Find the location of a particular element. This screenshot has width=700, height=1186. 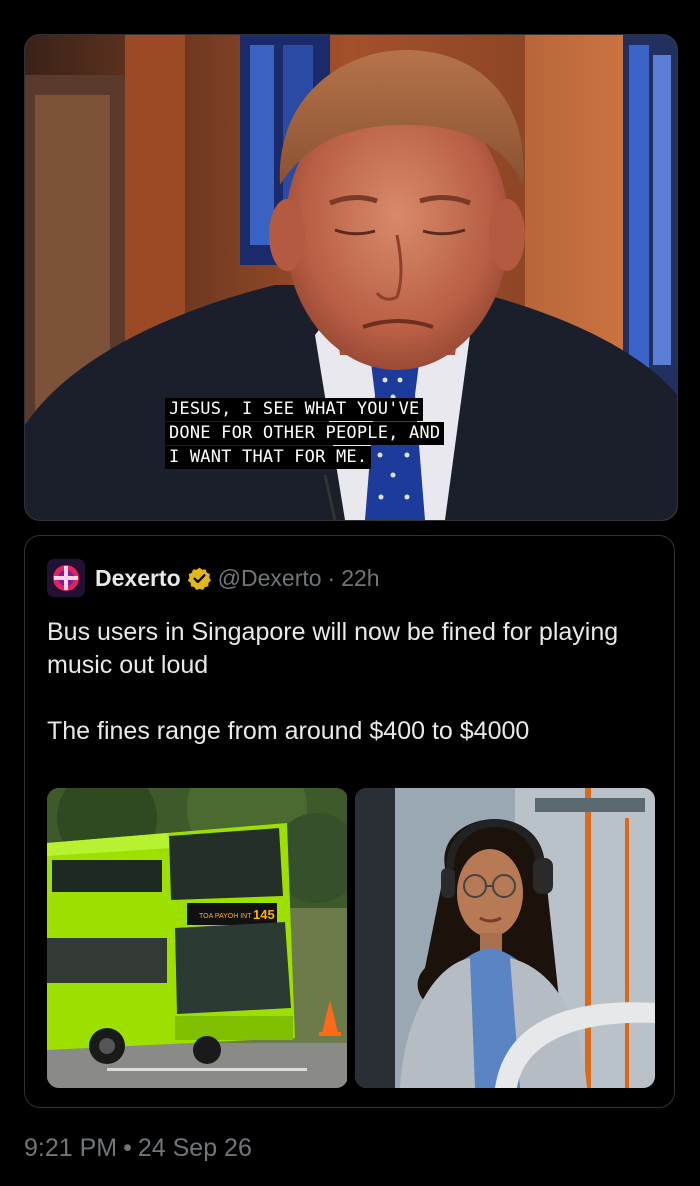

avatar is located at coordinates (66, 578).